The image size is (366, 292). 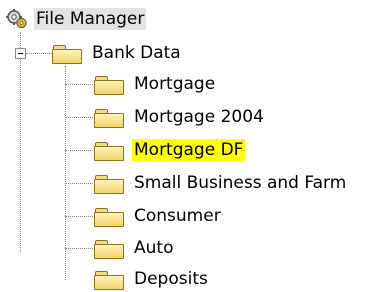 I want to click on tree-root-label: File Manager, so click(x=90, y=19).